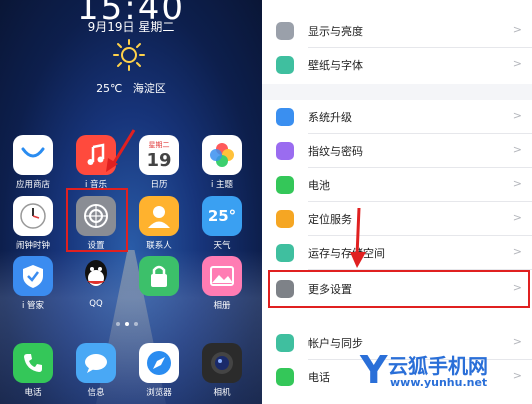 This screenshot has height=404, width=532. I want to click on settings-row-partial, so click(397, 1).